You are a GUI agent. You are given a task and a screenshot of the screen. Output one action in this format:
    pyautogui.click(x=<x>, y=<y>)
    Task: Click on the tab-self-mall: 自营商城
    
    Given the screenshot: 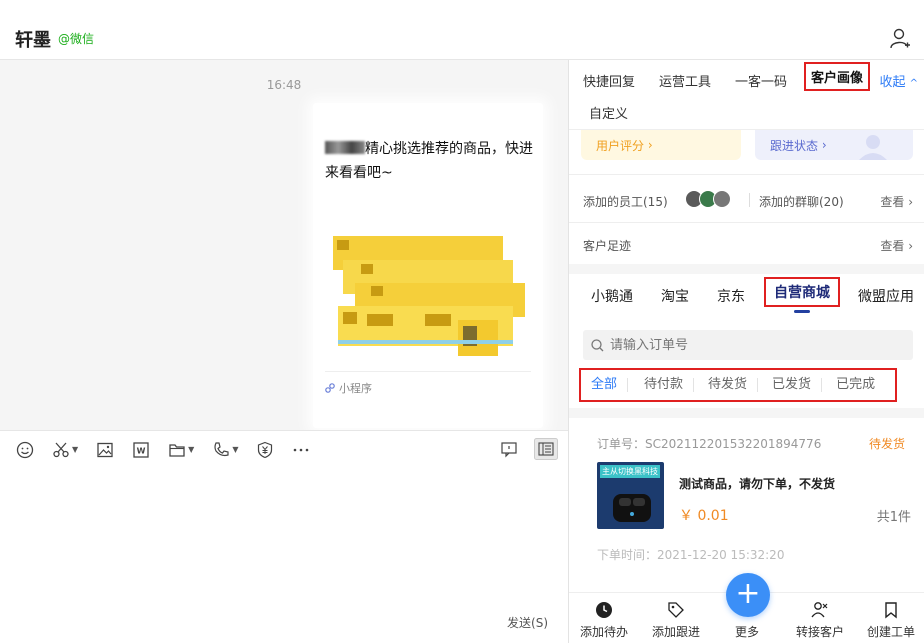 What is the action you would take?
    pyautogui.click(x=802, y=292)
    